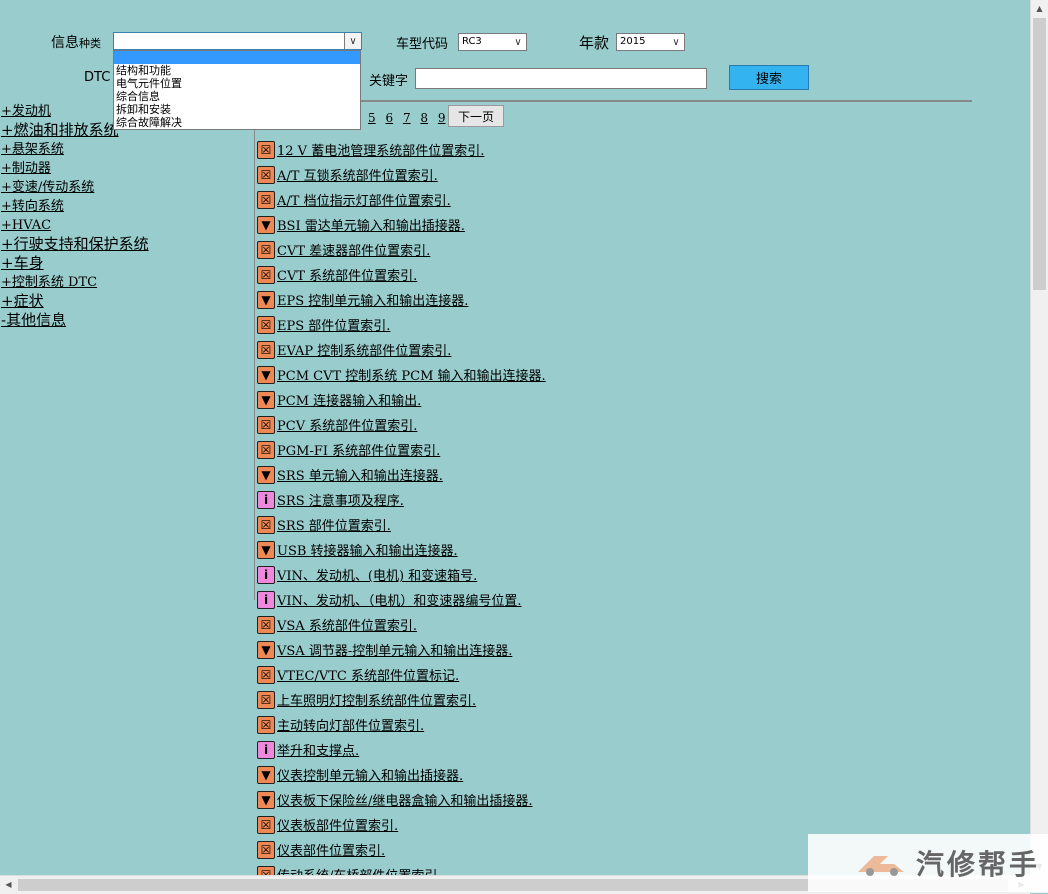 Image resolution: width=1048 pixels, height=894 pixels. I want to click on result-link: 主动转向灯部件位置索引., so click(350, 724).